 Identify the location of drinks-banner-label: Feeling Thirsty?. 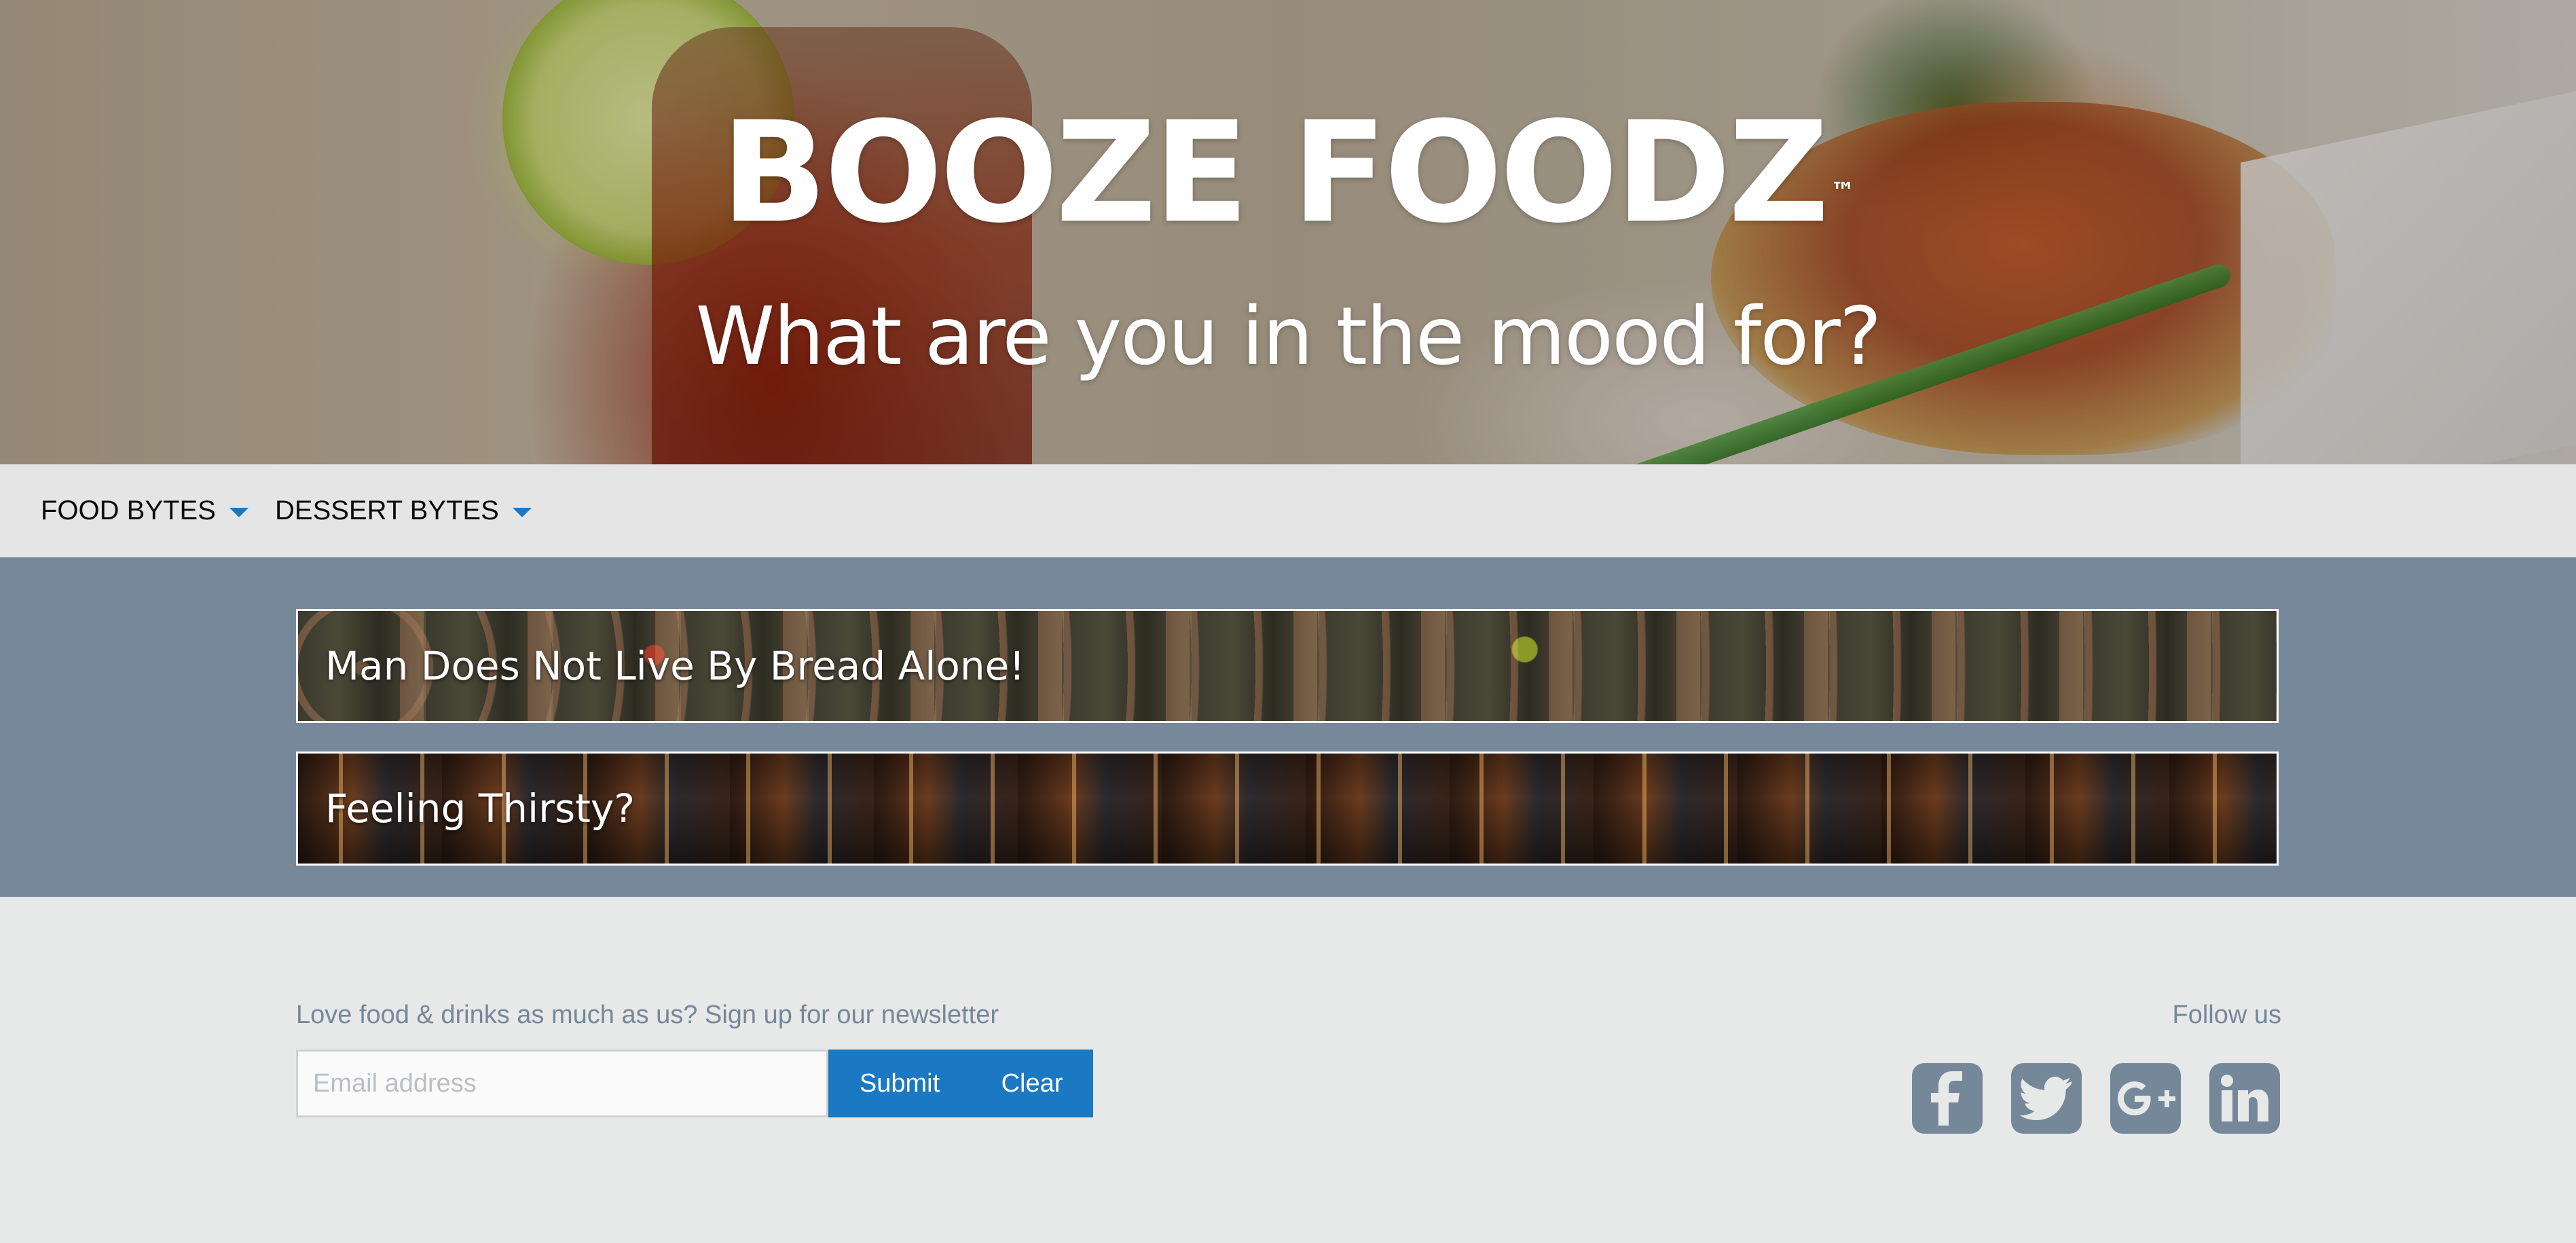
(481, 809).